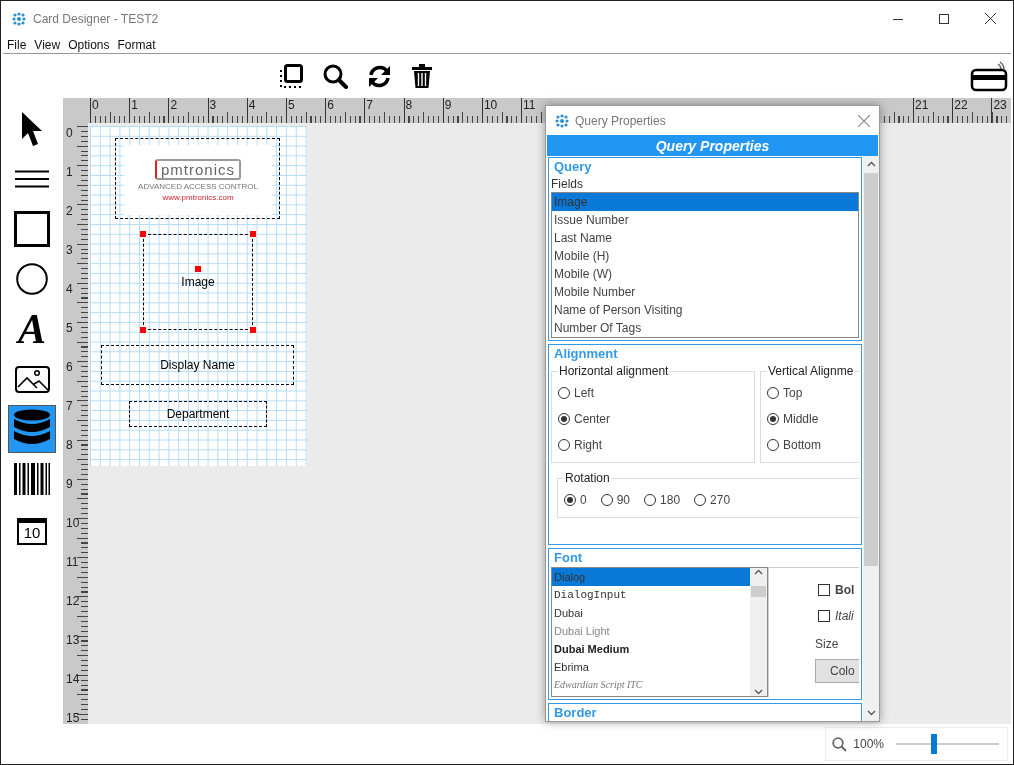  I want to click on checkbox-label: Itali, so click(847, 616).